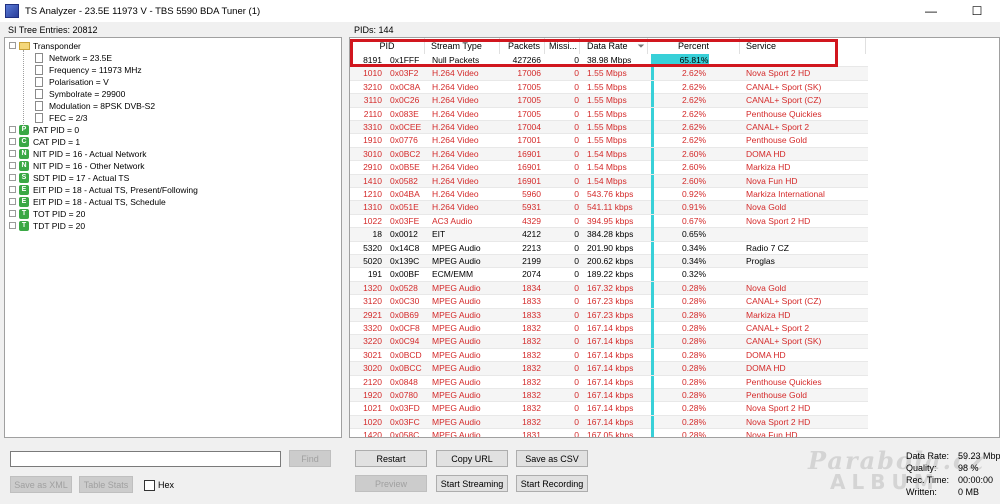  What do you see at coordinates (472, 483) in the screenshot?
I see `start-streaming-button: Start Streaming` at bounding box center [472, 483].